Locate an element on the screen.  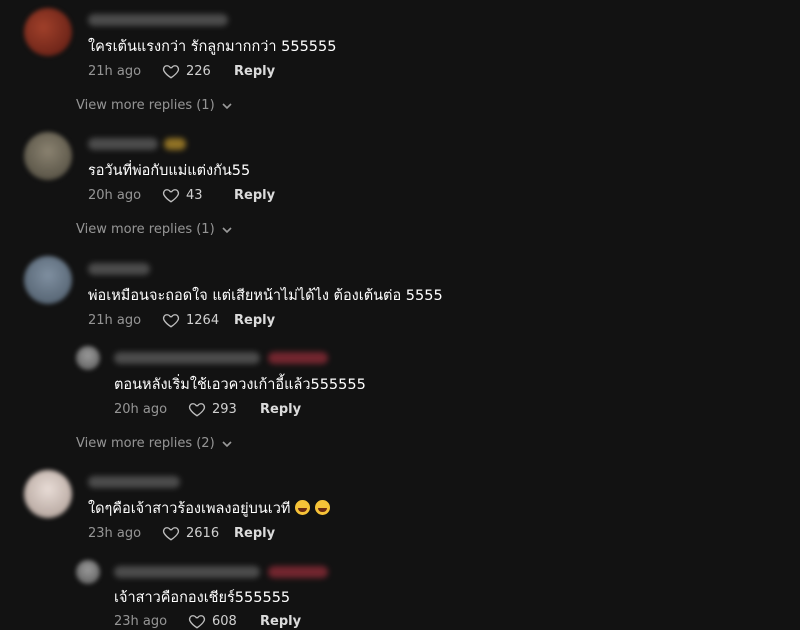
reply-meta: 23h ago 608 Reply is located at coordinates (207, 621).